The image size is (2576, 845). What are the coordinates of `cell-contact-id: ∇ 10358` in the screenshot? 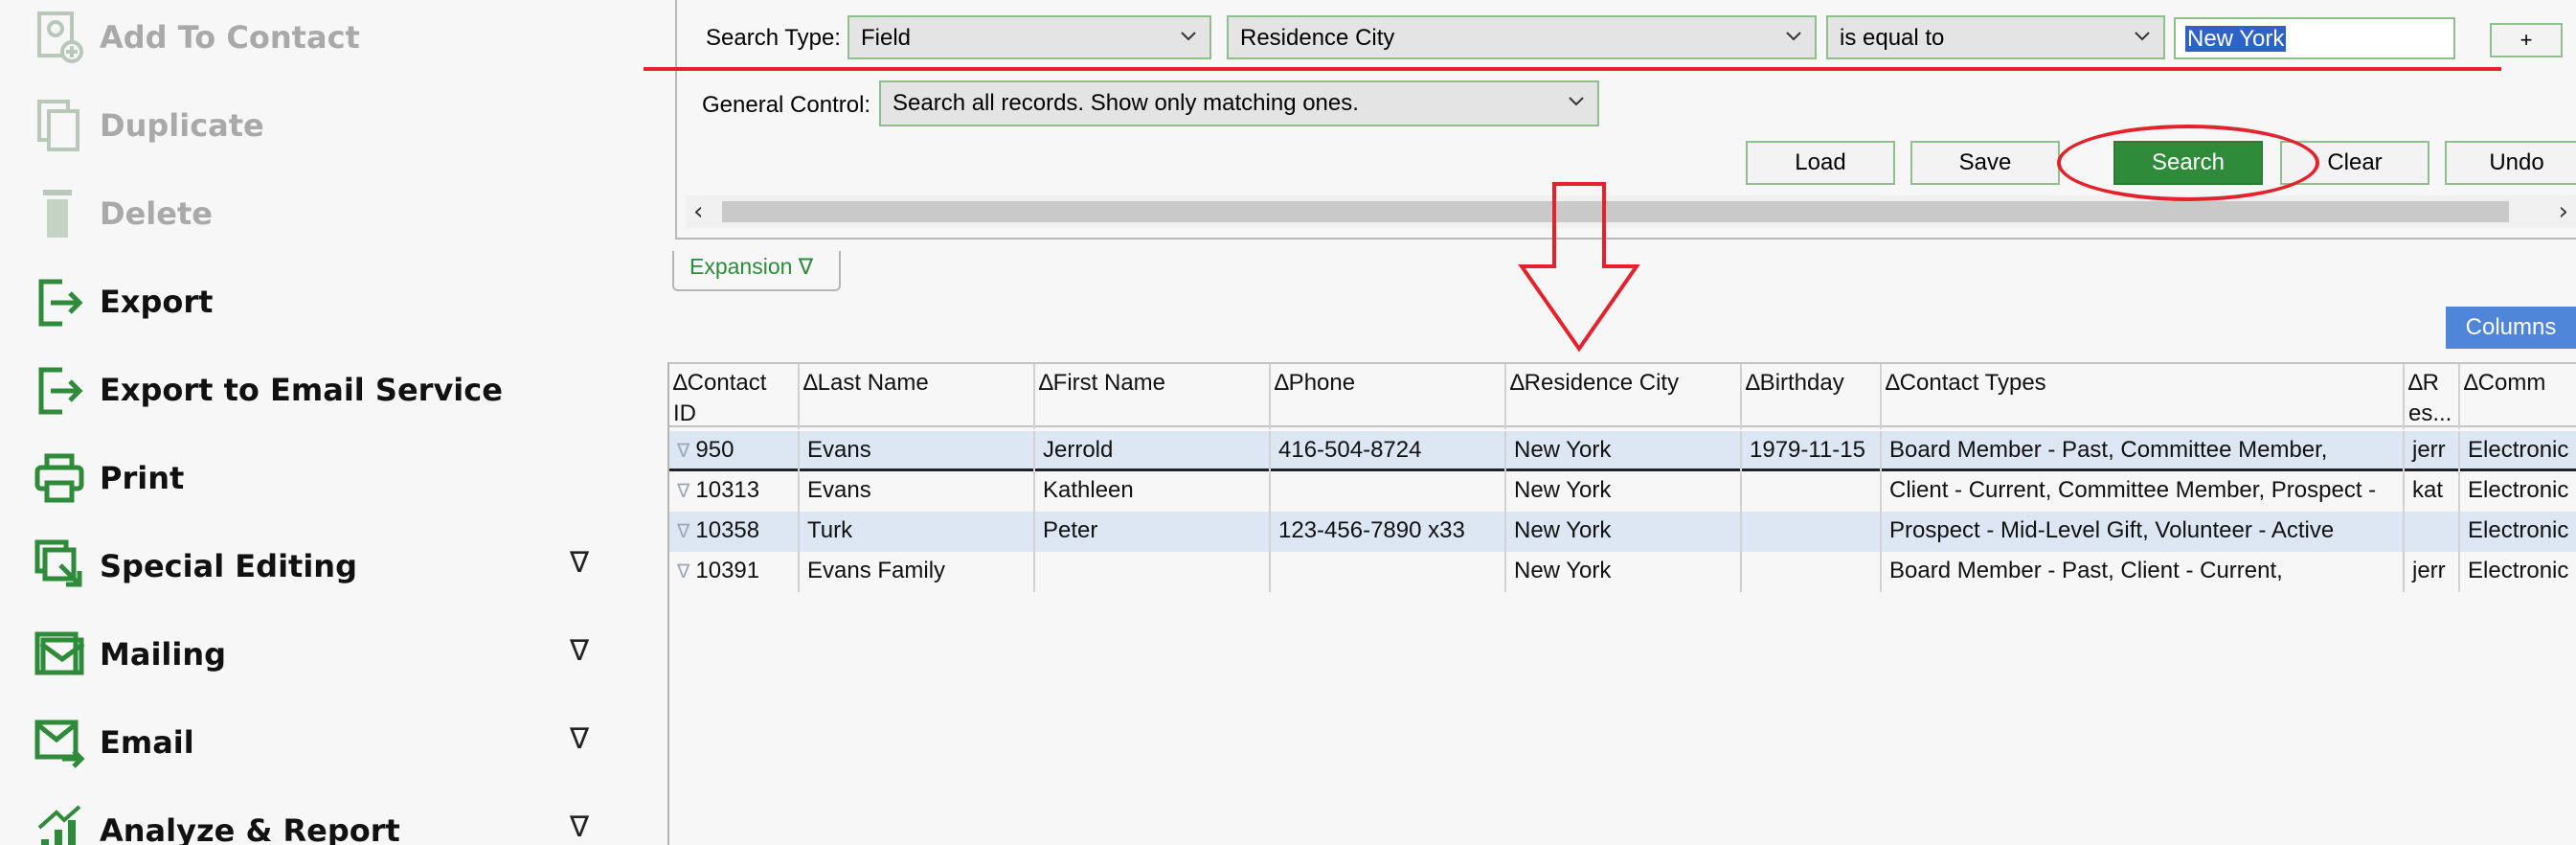 It's located at (734, 532).